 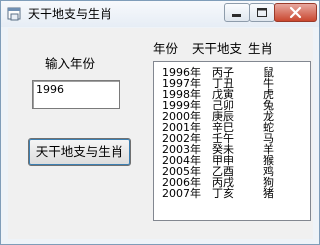 What do you see at coordinates (237, 12) in the screenshot?
I see `minimize-button` at bounding box center [237, 12].